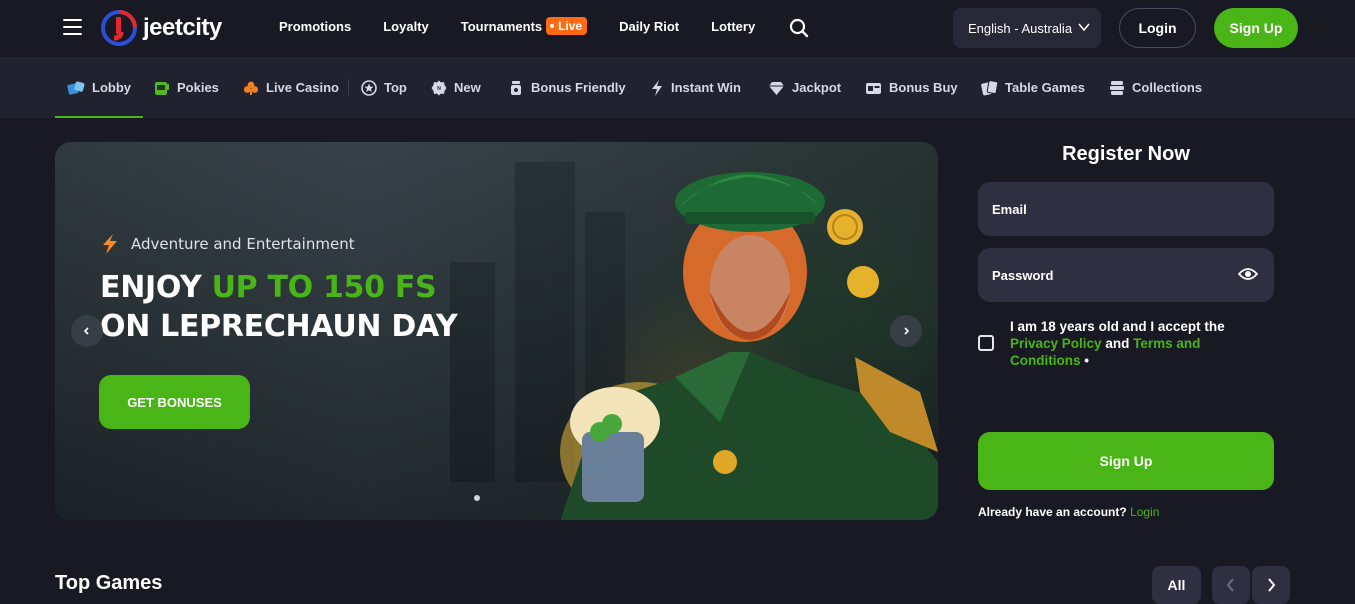 The image size is (1355, 604). What do you see at coordinates (1176, 585) in the screenshot?
I see `all-games-button: All` at bounding box center [1176, 585].